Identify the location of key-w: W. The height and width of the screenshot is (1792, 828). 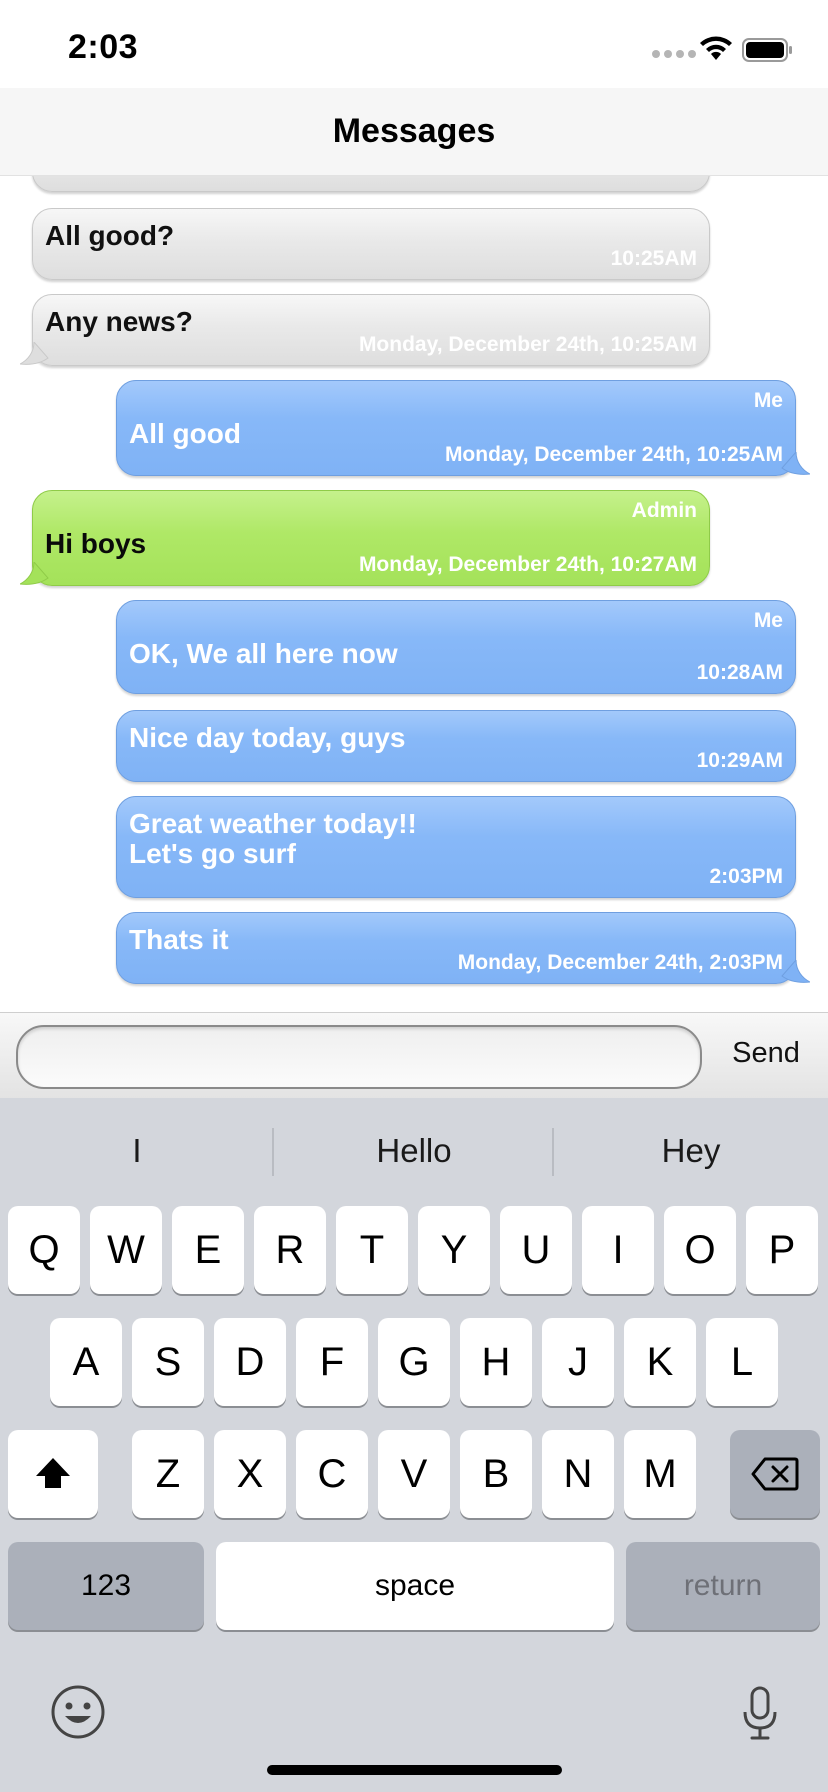
(126, 1250).